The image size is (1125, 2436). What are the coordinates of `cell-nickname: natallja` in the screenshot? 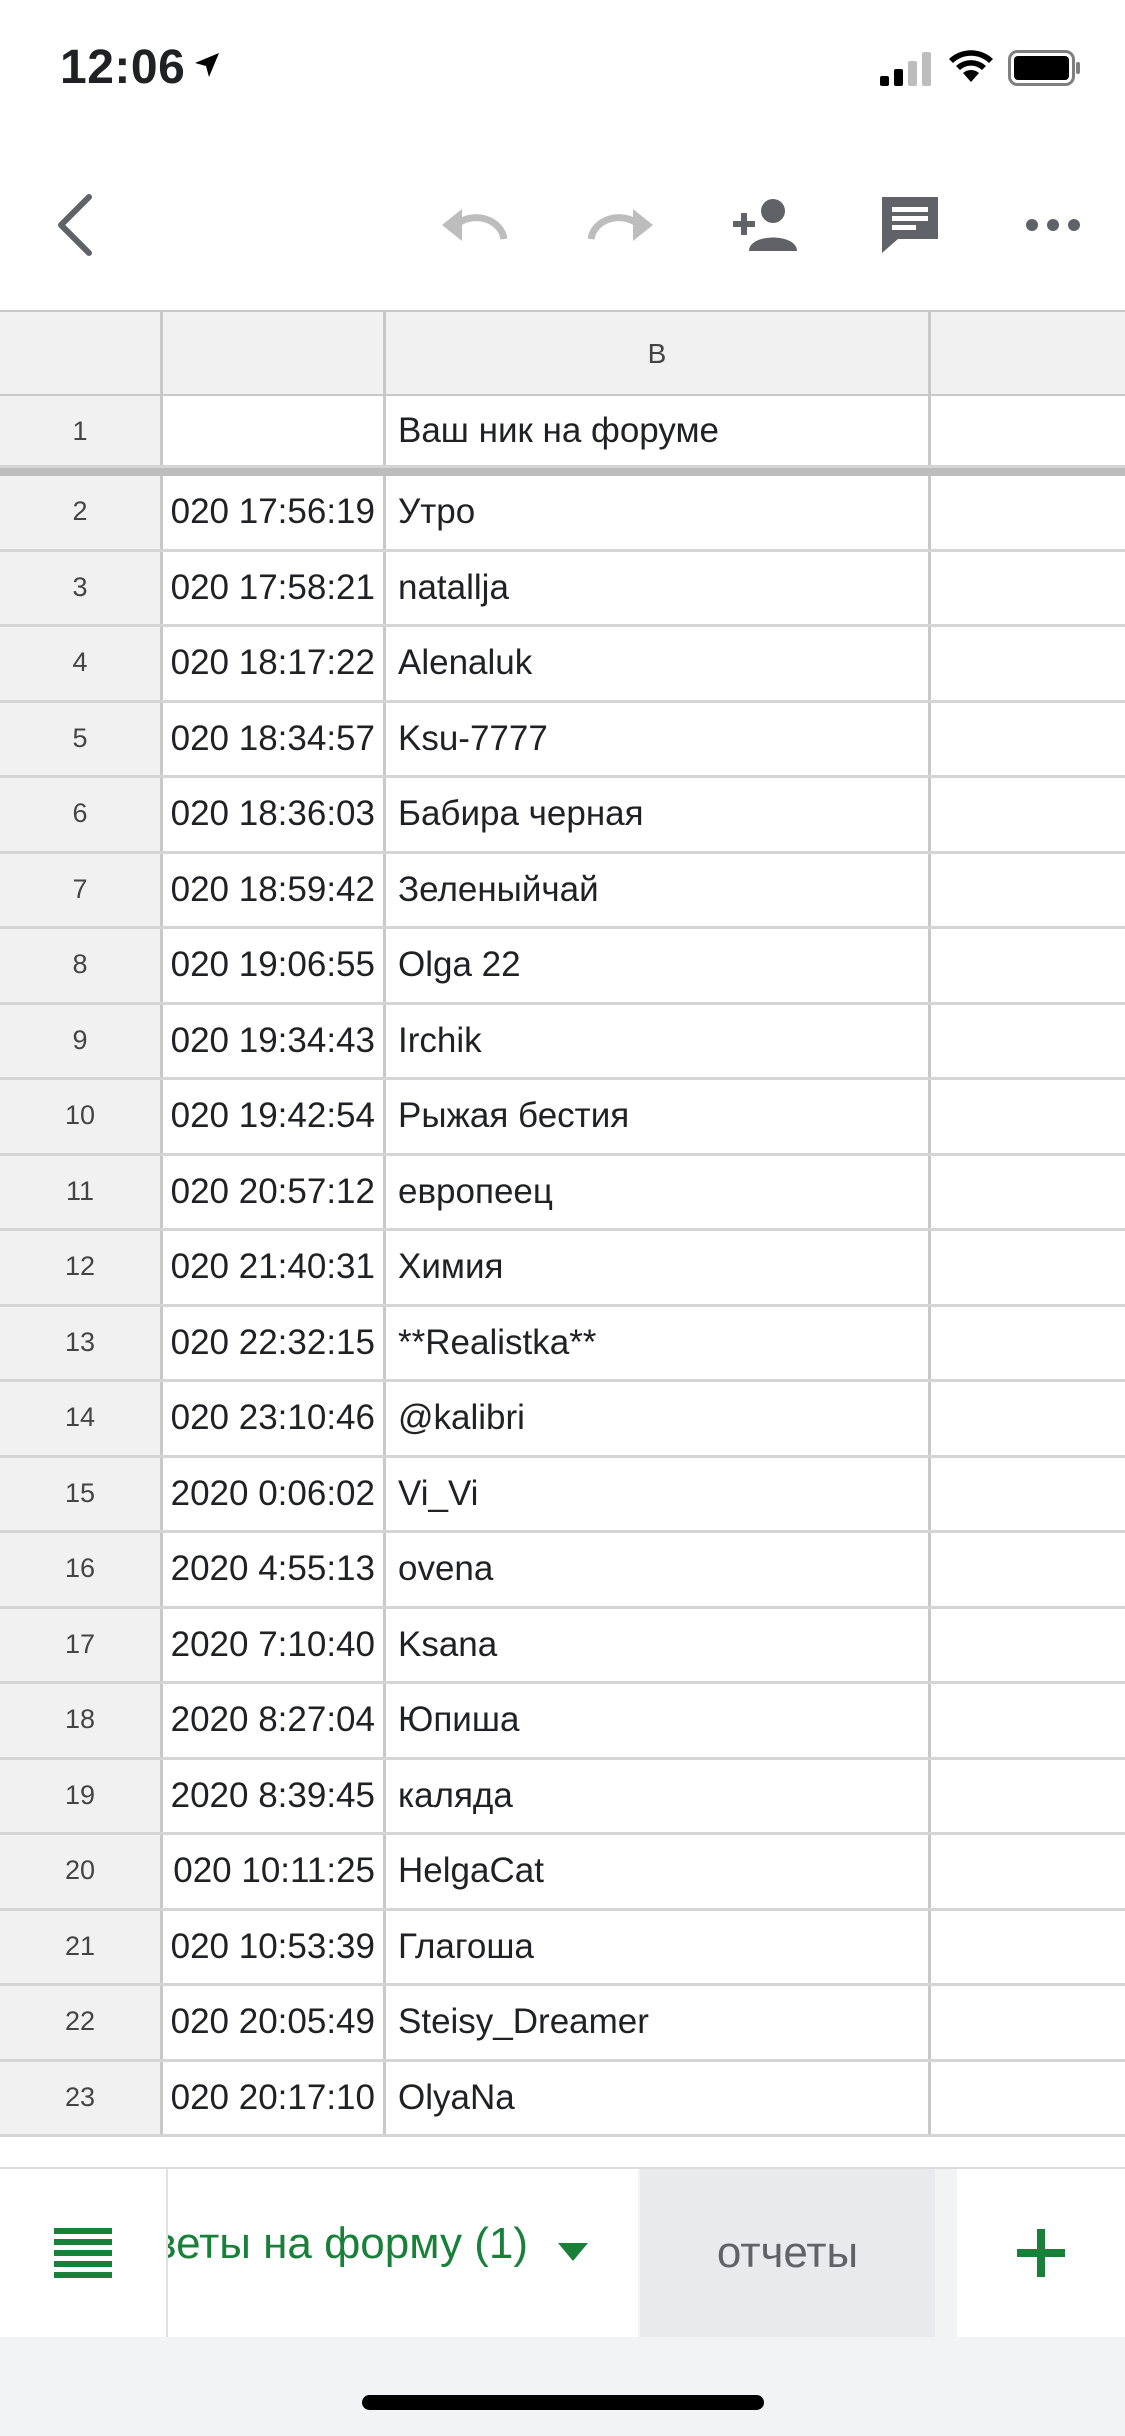 It's located at (658, 587).